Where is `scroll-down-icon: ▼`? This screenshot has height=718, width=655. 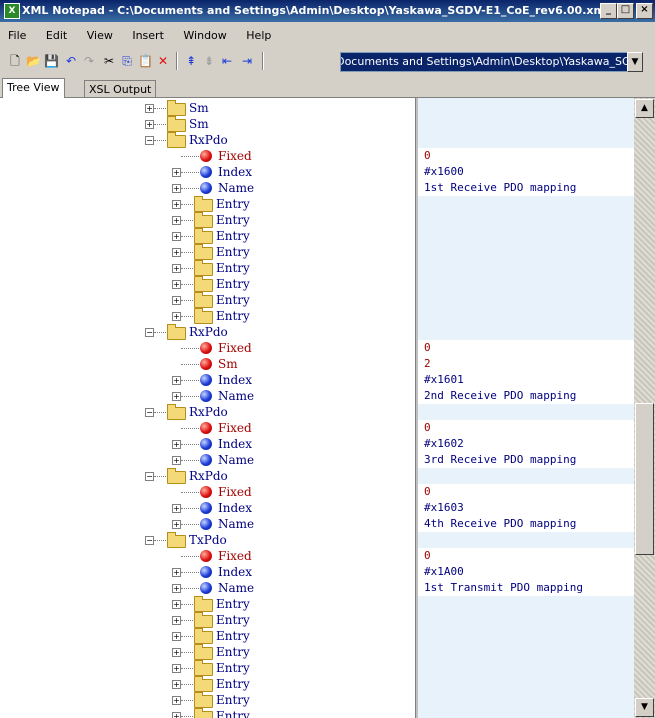
scroll-down-icon: ▼ is located at coordinates (644, 707).